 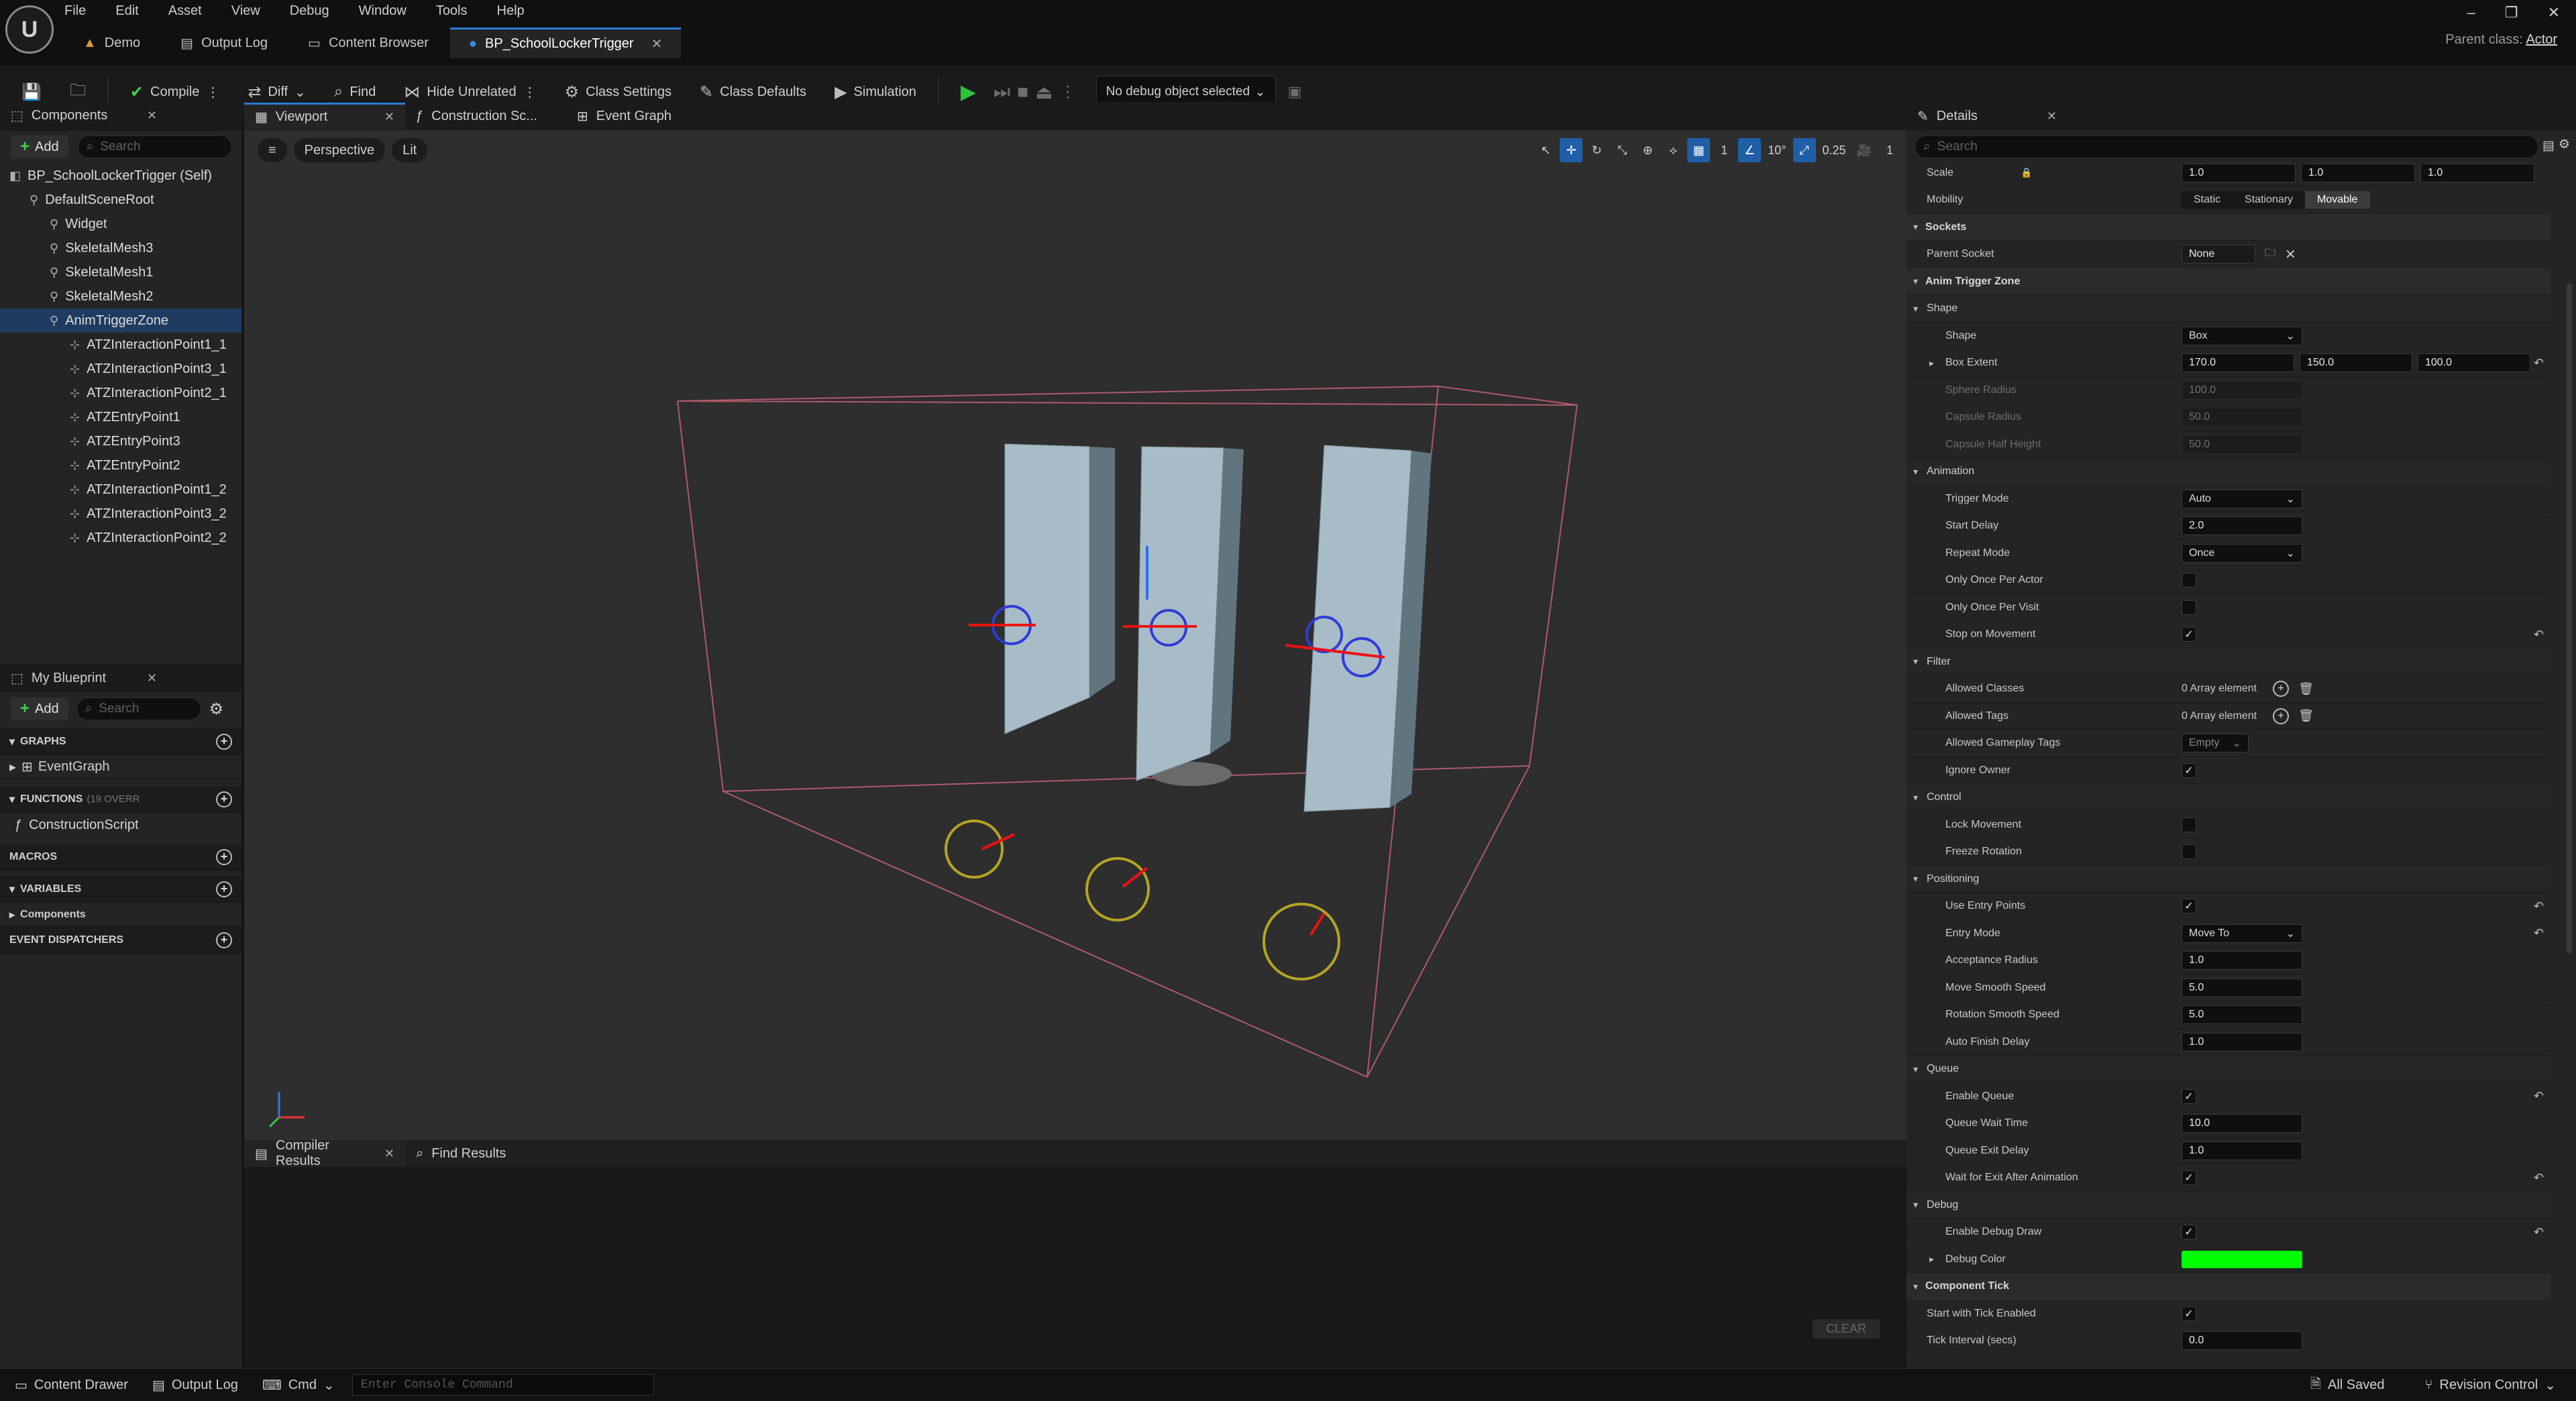 What do you see at coordinates (2337, 200) in the screenshot?
I see `mobility-option-movable: Movable` at bounding box center [2337, 200].